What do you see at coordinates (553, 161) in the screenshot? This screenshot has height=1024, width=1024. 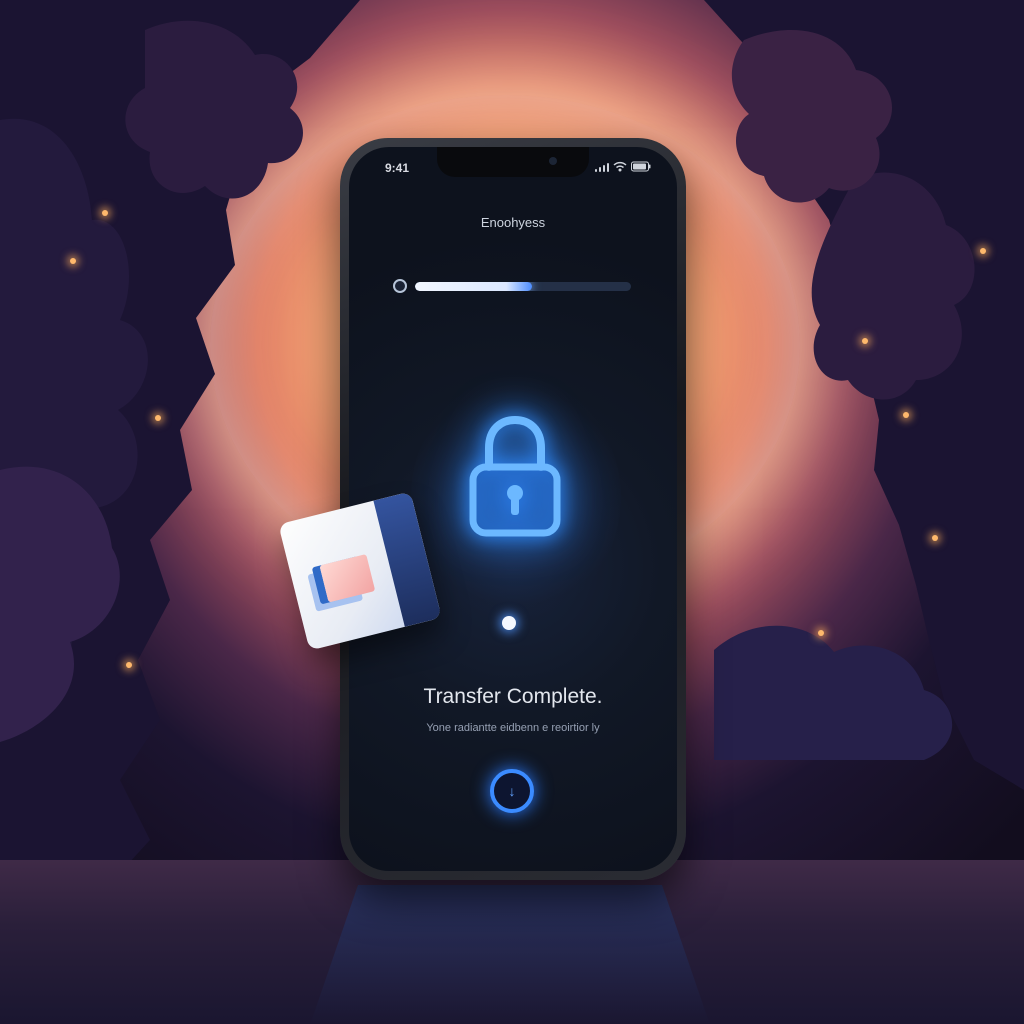 I see `camera-icon` at bounding box center [553, 161].